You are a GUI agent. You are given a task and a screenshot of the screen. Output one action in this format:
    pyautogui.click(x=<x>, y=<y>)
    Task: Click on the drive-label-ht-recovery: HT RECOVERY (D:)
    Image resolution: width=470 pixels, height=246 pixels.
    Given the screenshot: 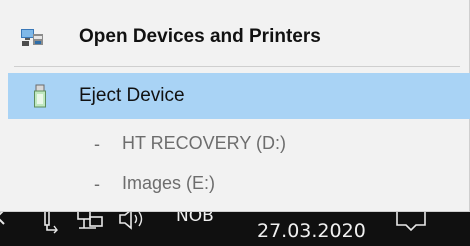 What is the action you would take?
    pyautogui.click(x=204, y=143)
    